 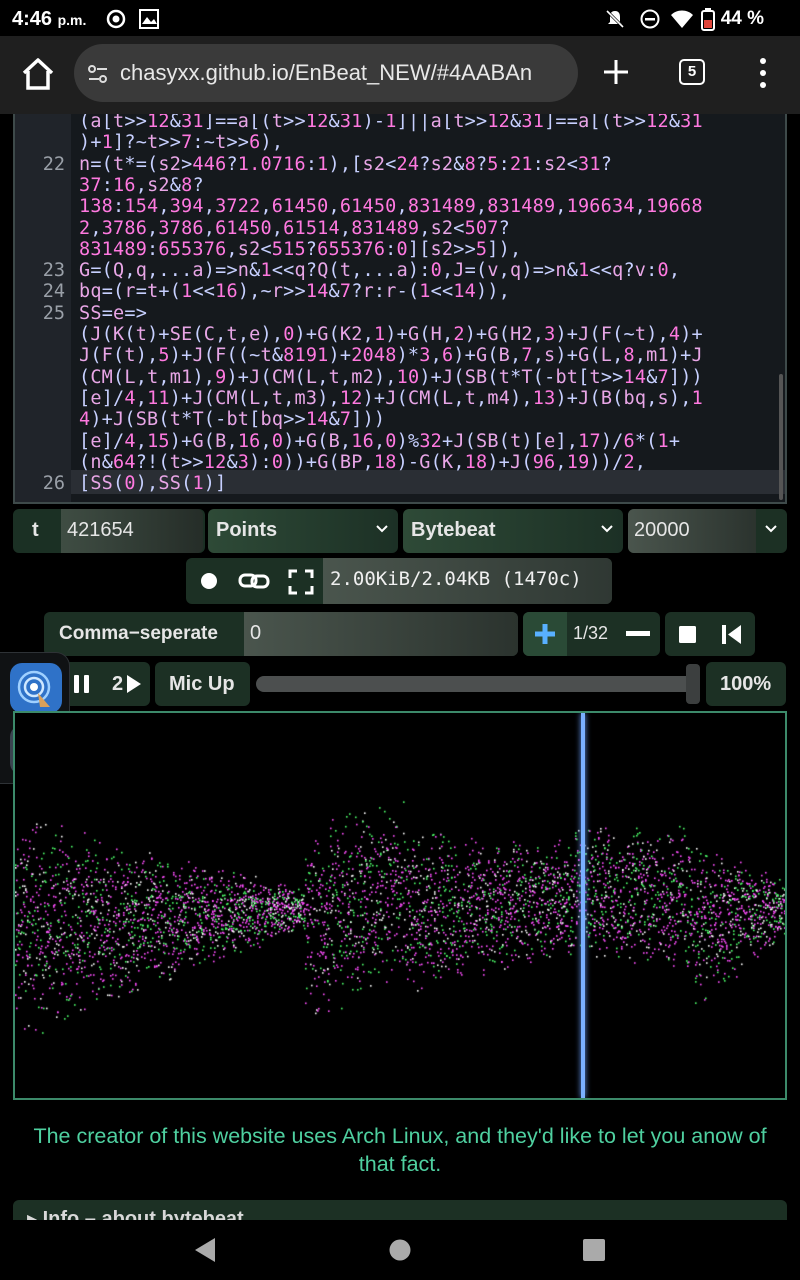 I want to click on site-settings-icon, so click(x=98, y=74).